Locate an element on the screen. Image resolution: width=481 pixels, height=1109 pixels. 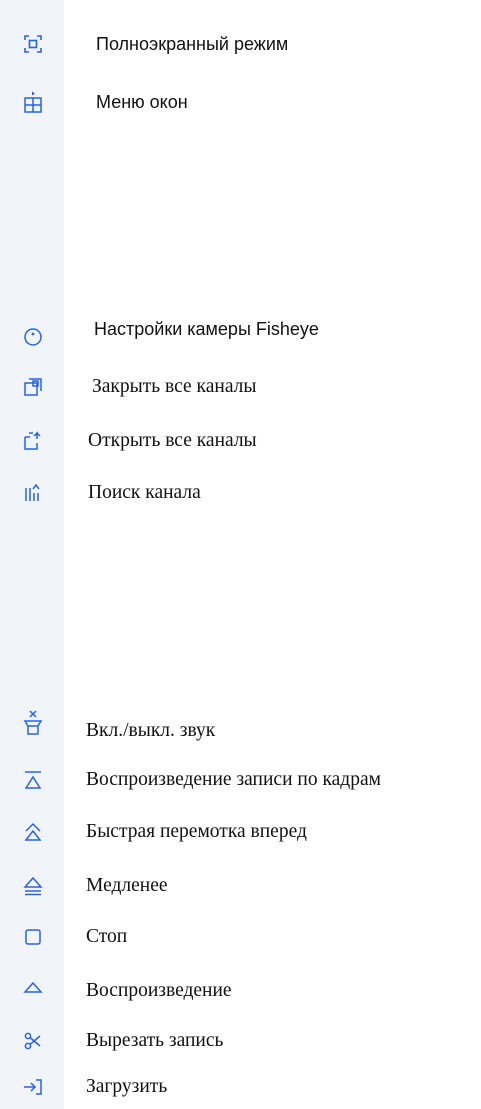
fast-forward-icon is located at coordinates (33, 832).